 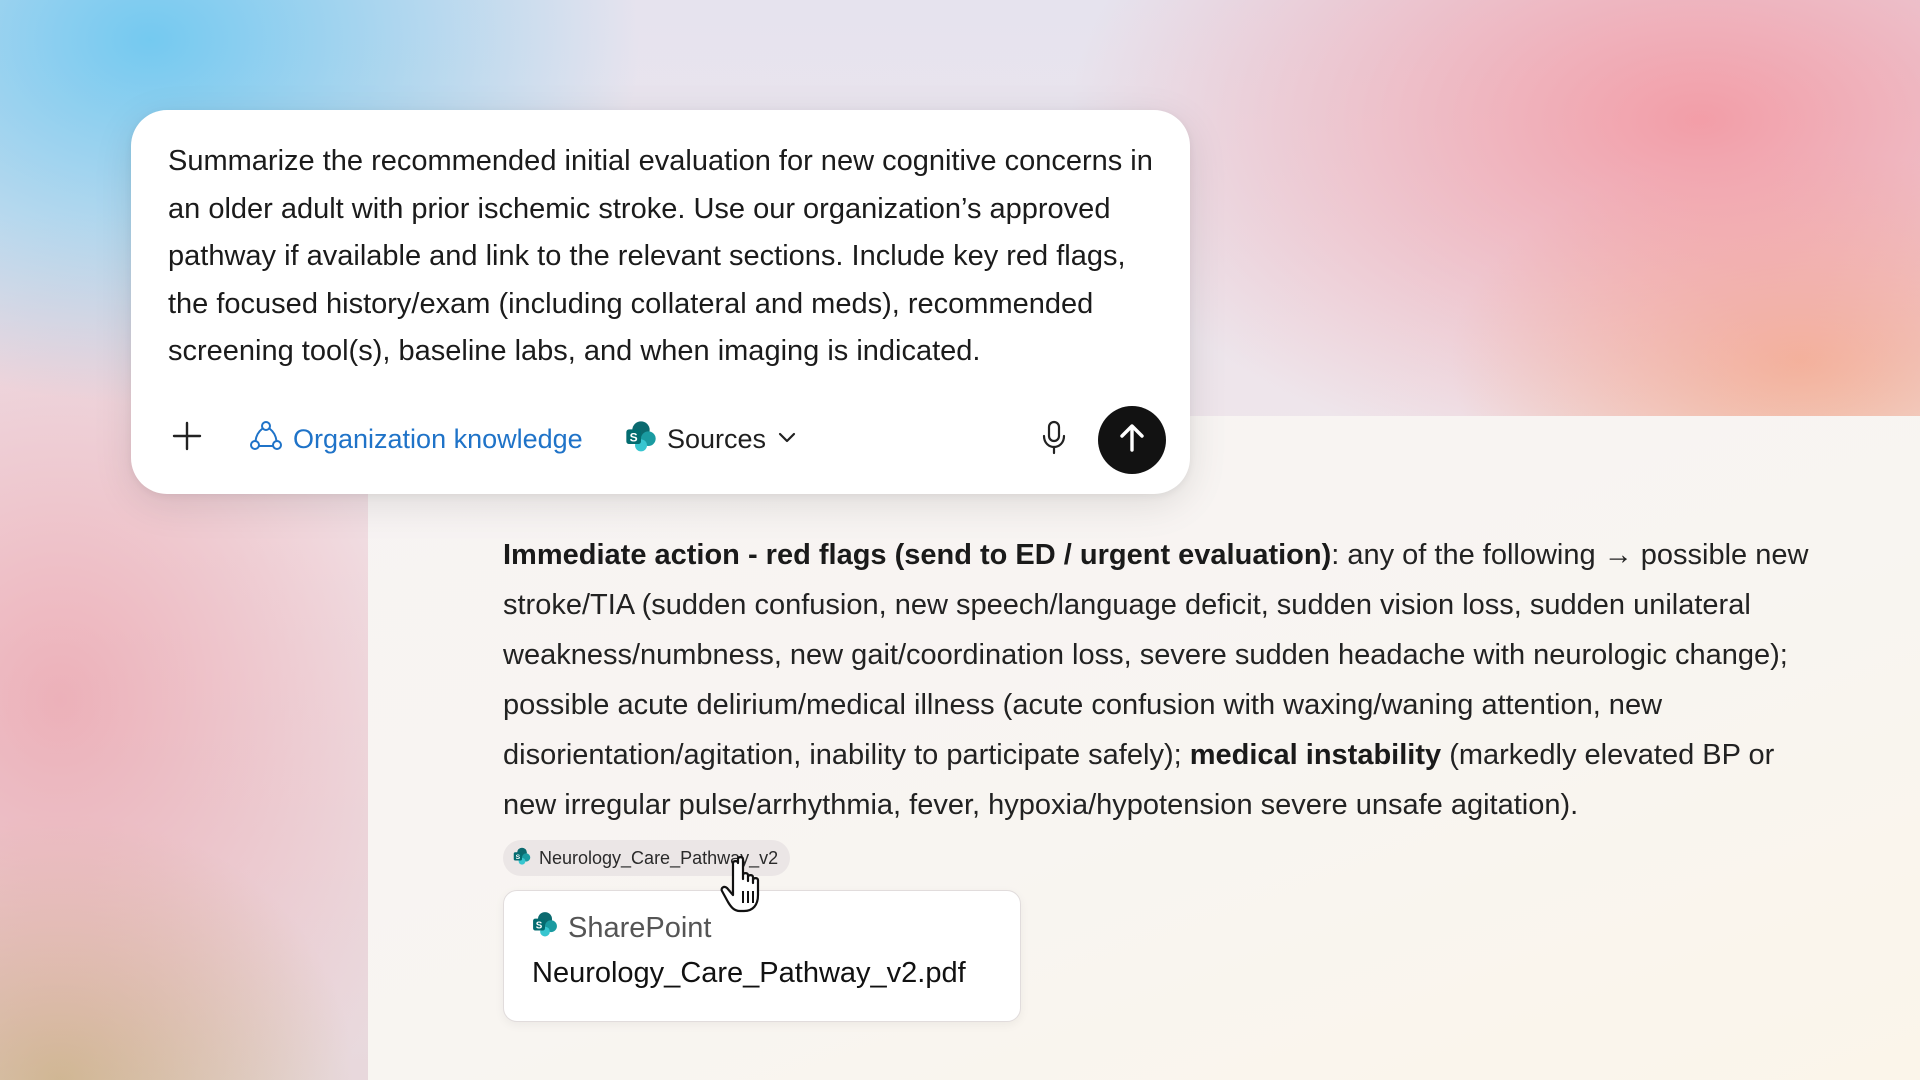 I want to click on card-source-row: S SharePoint, so click(x=762, y=928).